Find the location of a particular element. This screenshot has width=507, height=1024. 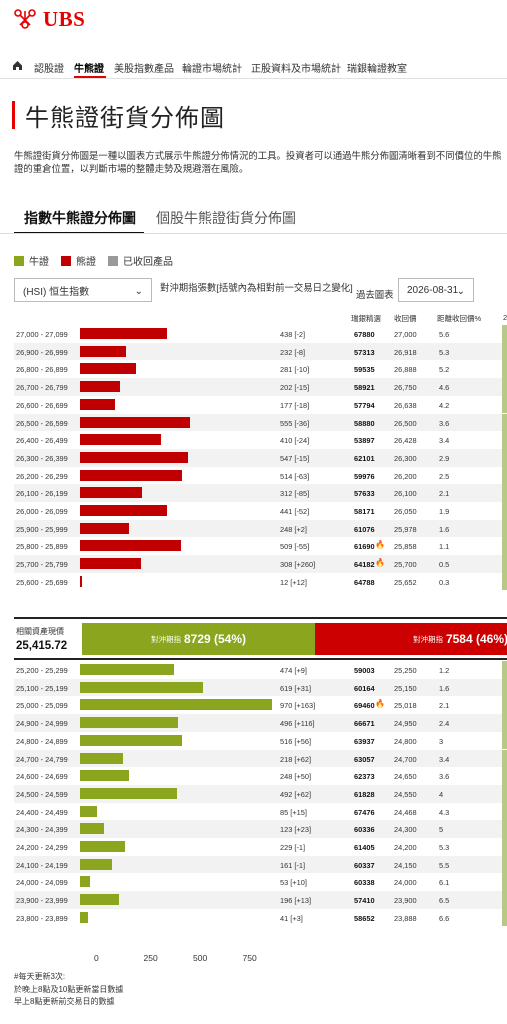

price-range: 24,700 - 24,799 is located at coordinates (42, 759).